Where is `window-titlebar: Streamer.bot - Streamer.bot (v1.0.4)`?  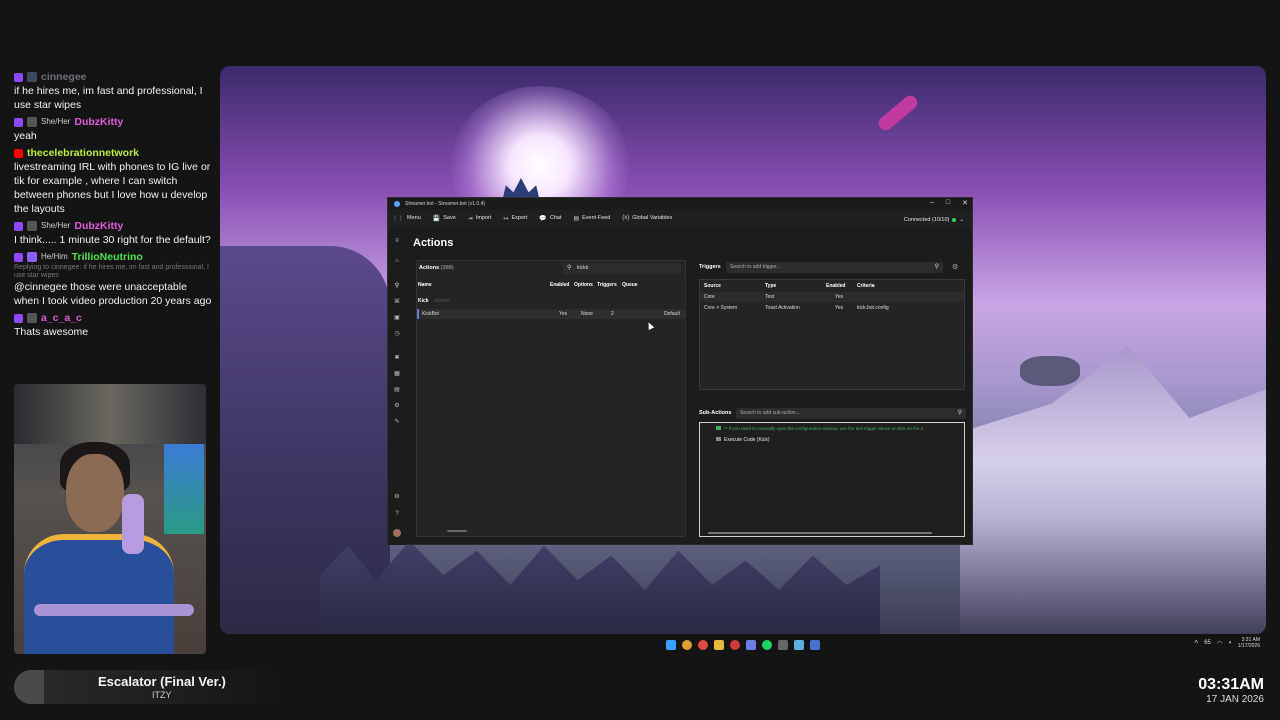
window-titlebar: Streamer.bot - Streamer.bot (v1.0.4) is located at coordinates (680, 204).